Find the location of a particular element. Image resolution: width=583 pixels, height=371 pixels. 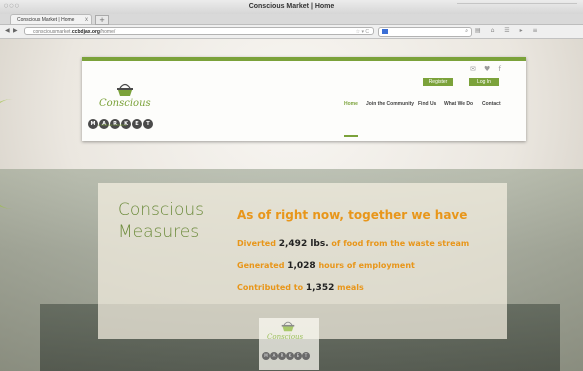

stat-suffix: meals is located at coordinates (349, 287).